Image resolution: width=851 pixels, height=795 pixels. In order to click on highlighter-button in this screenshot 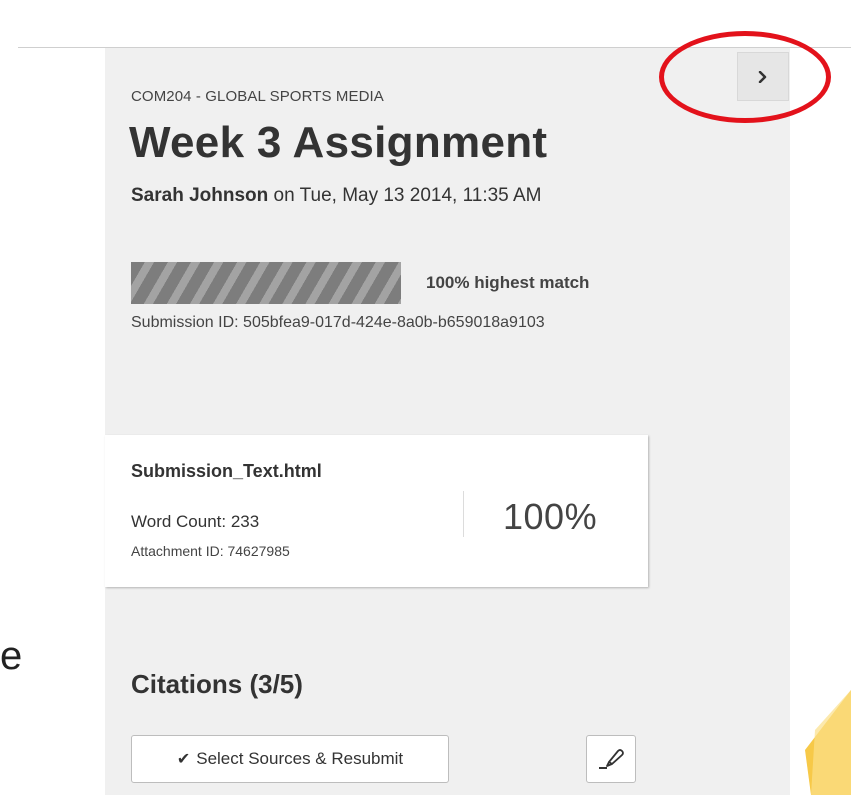, I will do `click(611, 759)`.